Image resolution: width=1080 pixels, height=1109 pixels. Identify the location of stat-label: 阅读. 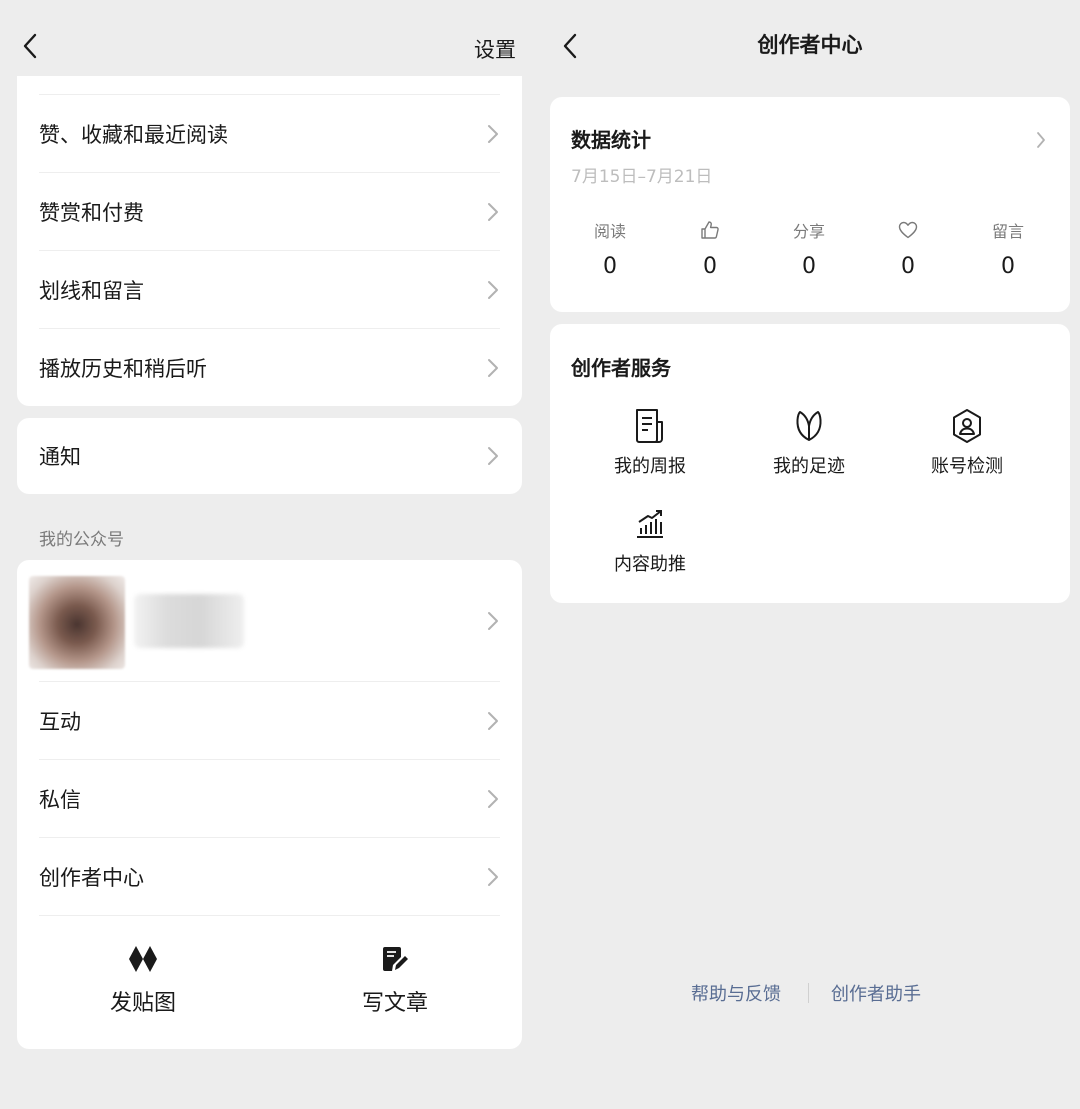
(609, 231).